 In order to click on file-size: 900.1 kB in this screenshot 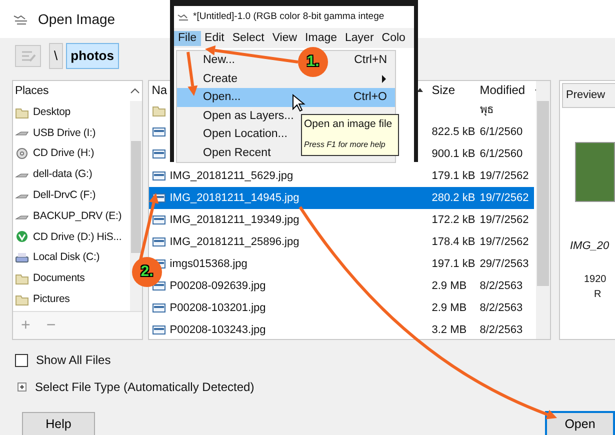, I will do `click(454, 154)`.